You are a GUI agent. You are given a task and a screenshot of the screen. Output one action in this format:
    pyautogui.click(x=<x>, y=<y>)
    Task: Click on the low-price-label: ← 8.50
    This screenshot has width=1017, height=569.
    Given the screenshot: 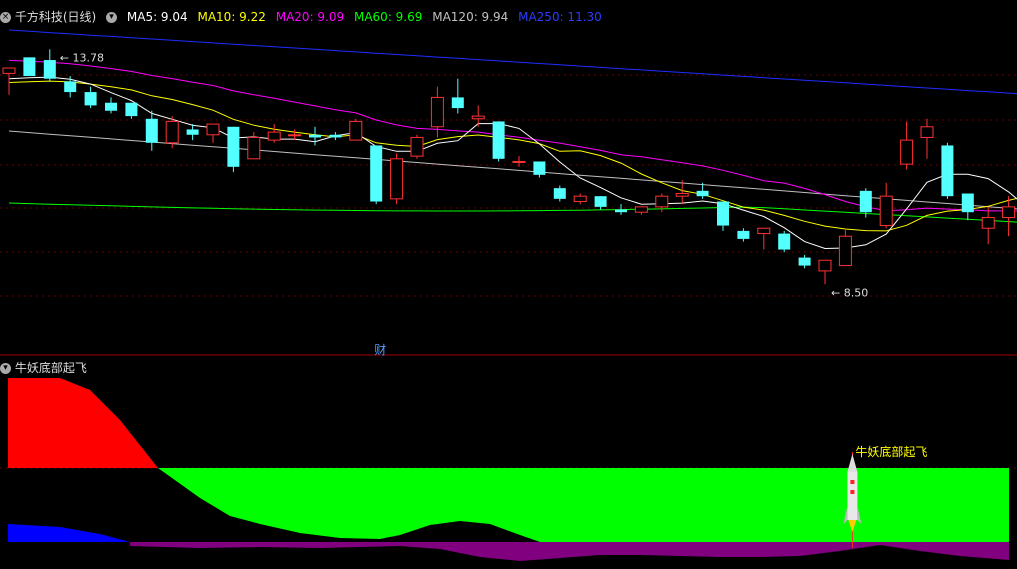 What is the action you would take?
    pyautogui.click(x=849, y=292)
    